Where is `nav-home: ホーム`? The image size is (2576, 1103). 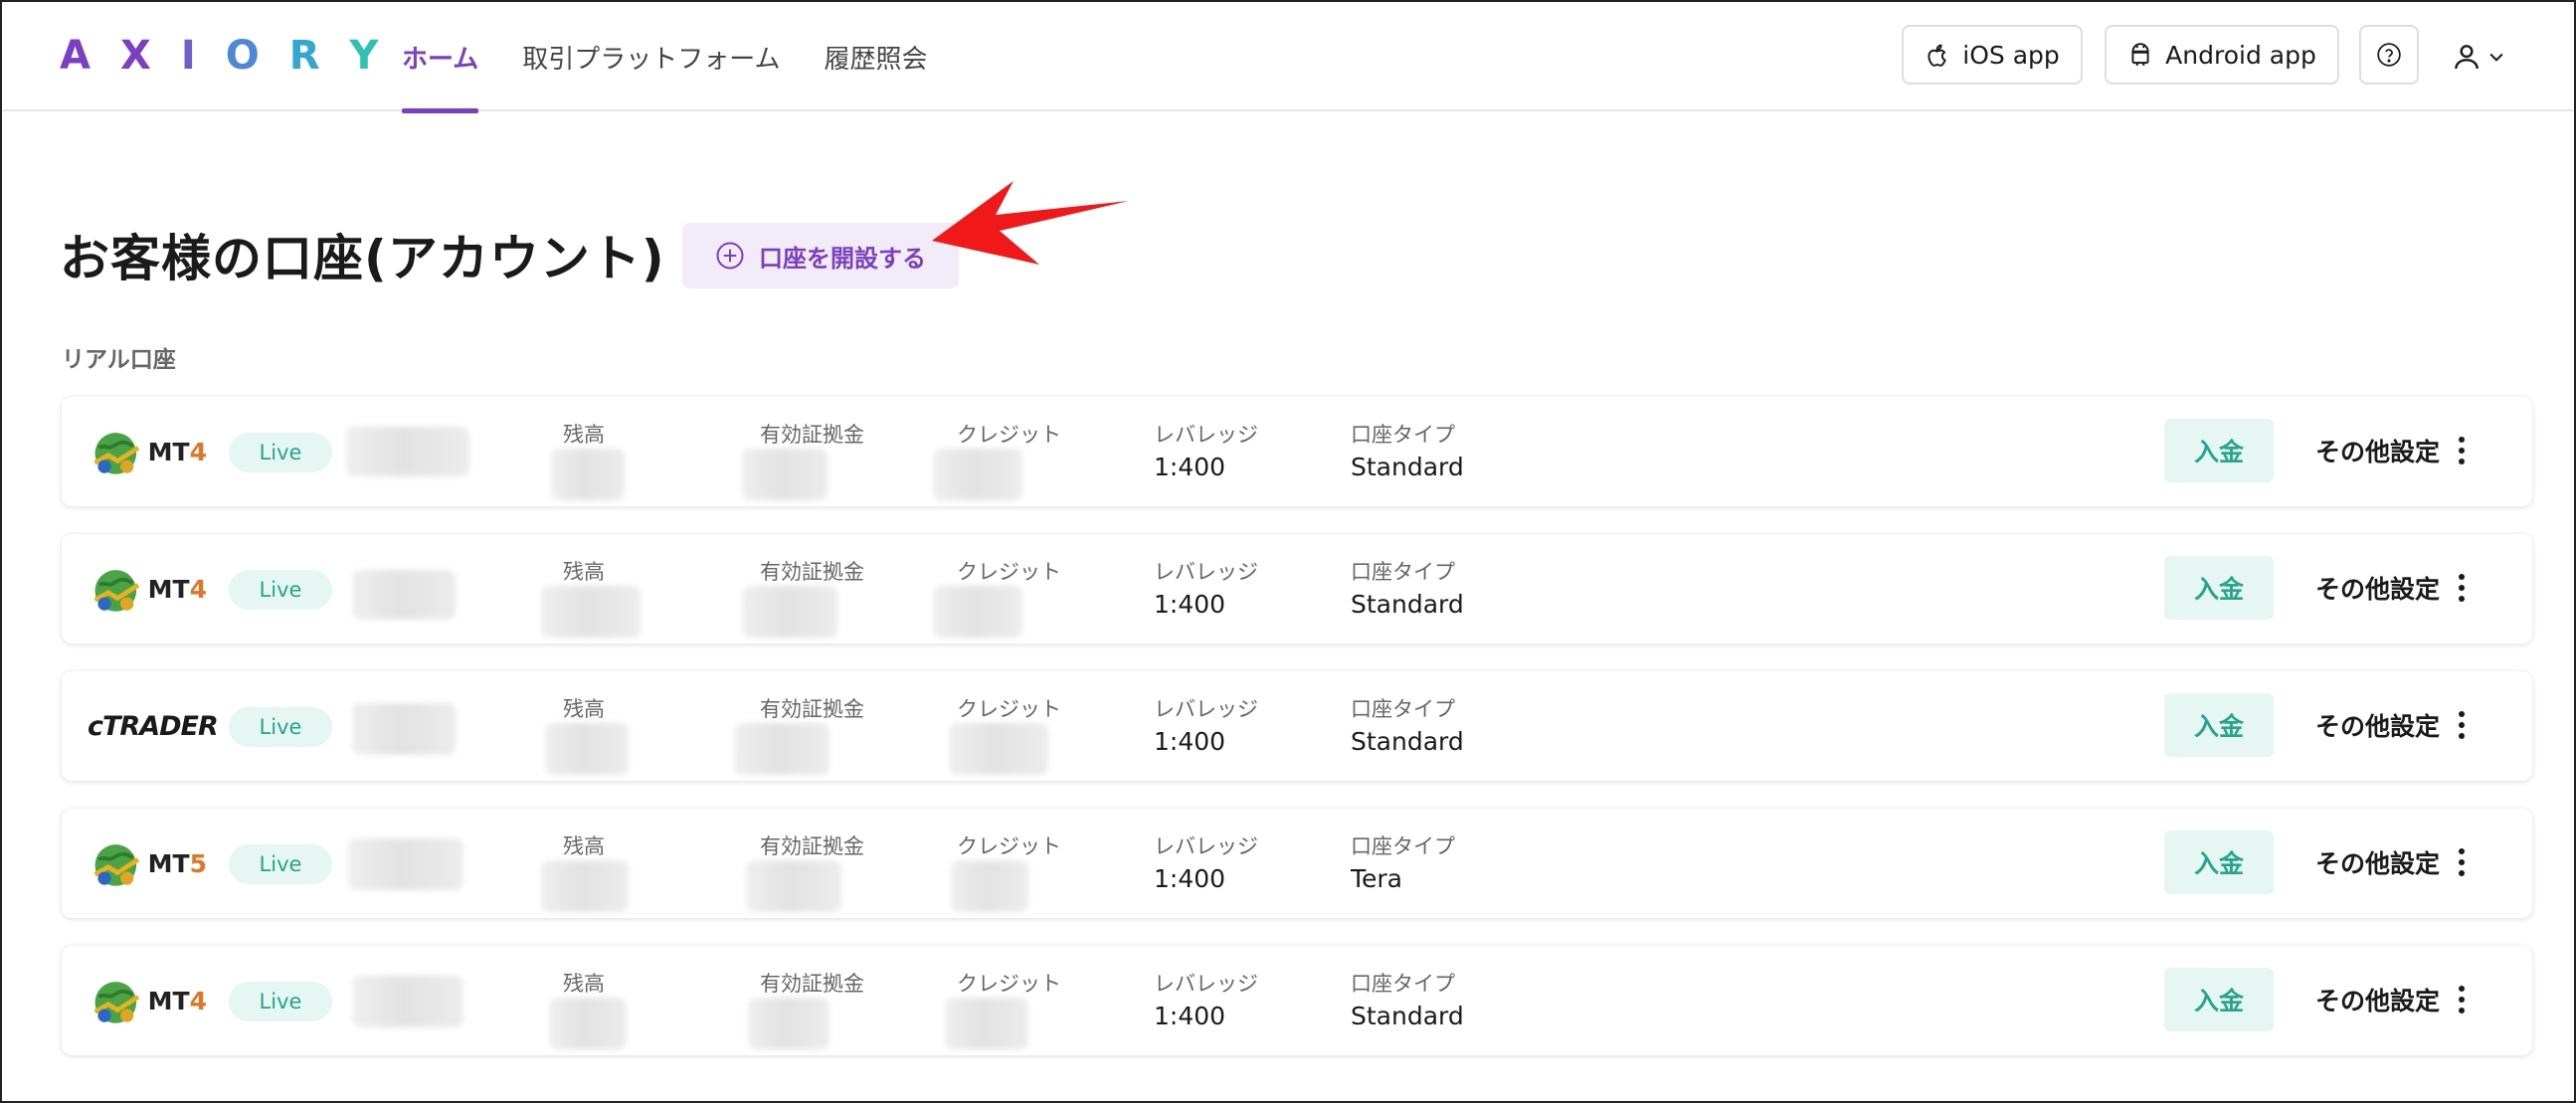 nav-home: ホーム is located at coordinates (440, 58).